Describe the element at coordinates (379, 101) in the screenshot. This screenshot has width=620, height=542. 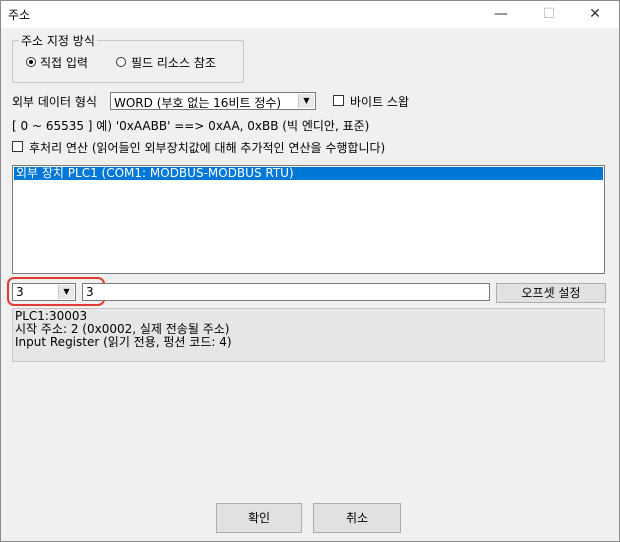
I see `byte-swap-label: 바이트 스왑` at that location.